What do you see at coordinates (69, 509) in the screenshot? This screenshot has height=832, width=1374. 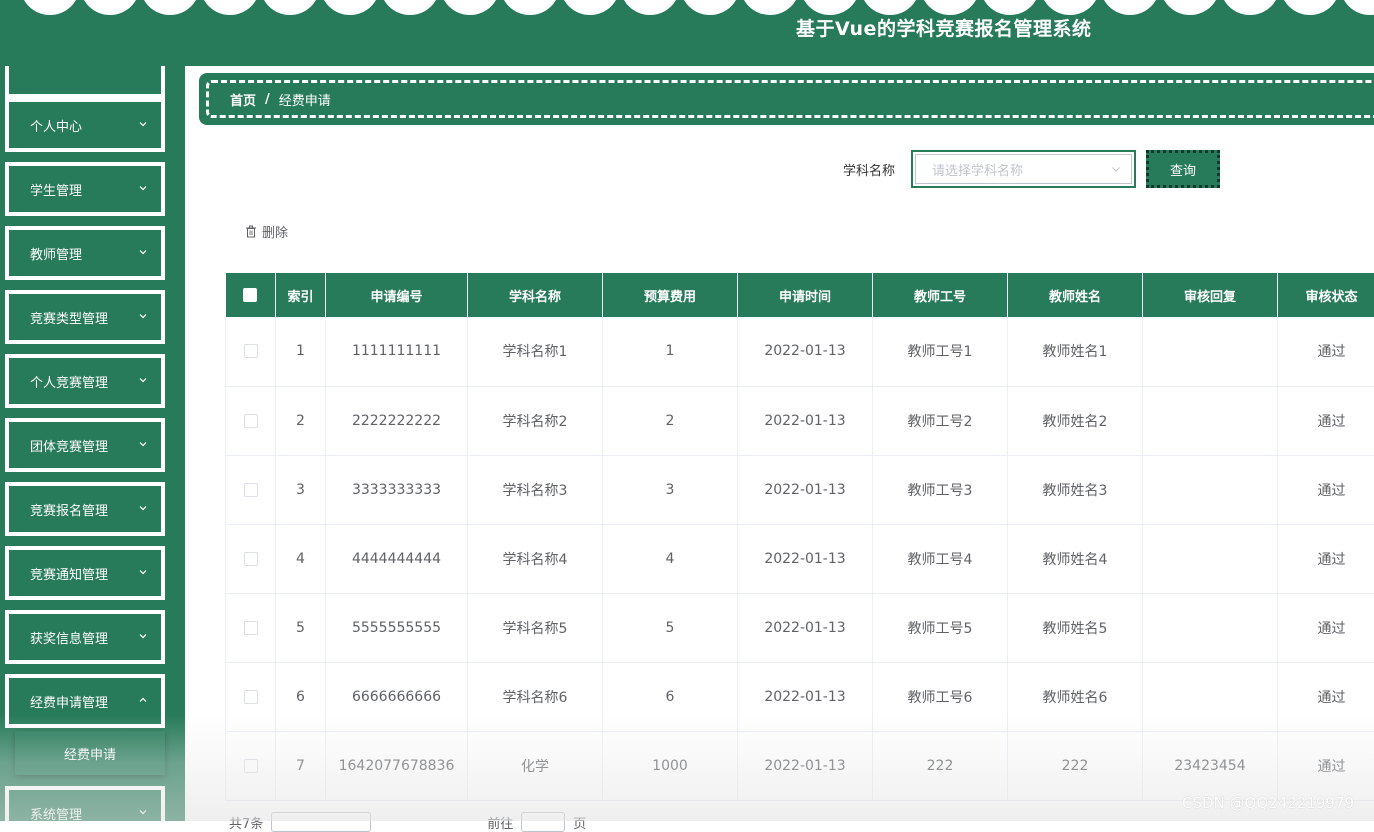 I see `sidebar-item-label: 竞赛报名管理` at bounding box center [69, 509].